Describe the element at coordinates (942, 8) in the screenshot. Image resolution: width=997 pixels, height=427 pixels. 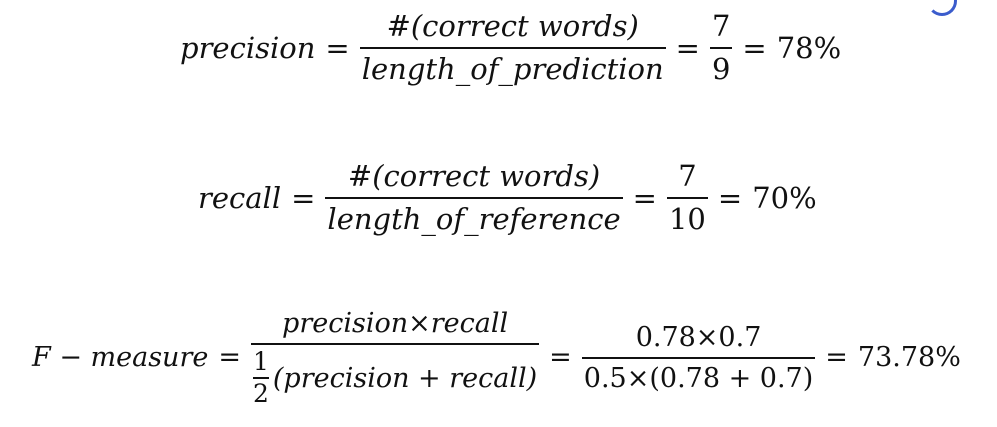
I see `pen-mark-decoration` at that location.